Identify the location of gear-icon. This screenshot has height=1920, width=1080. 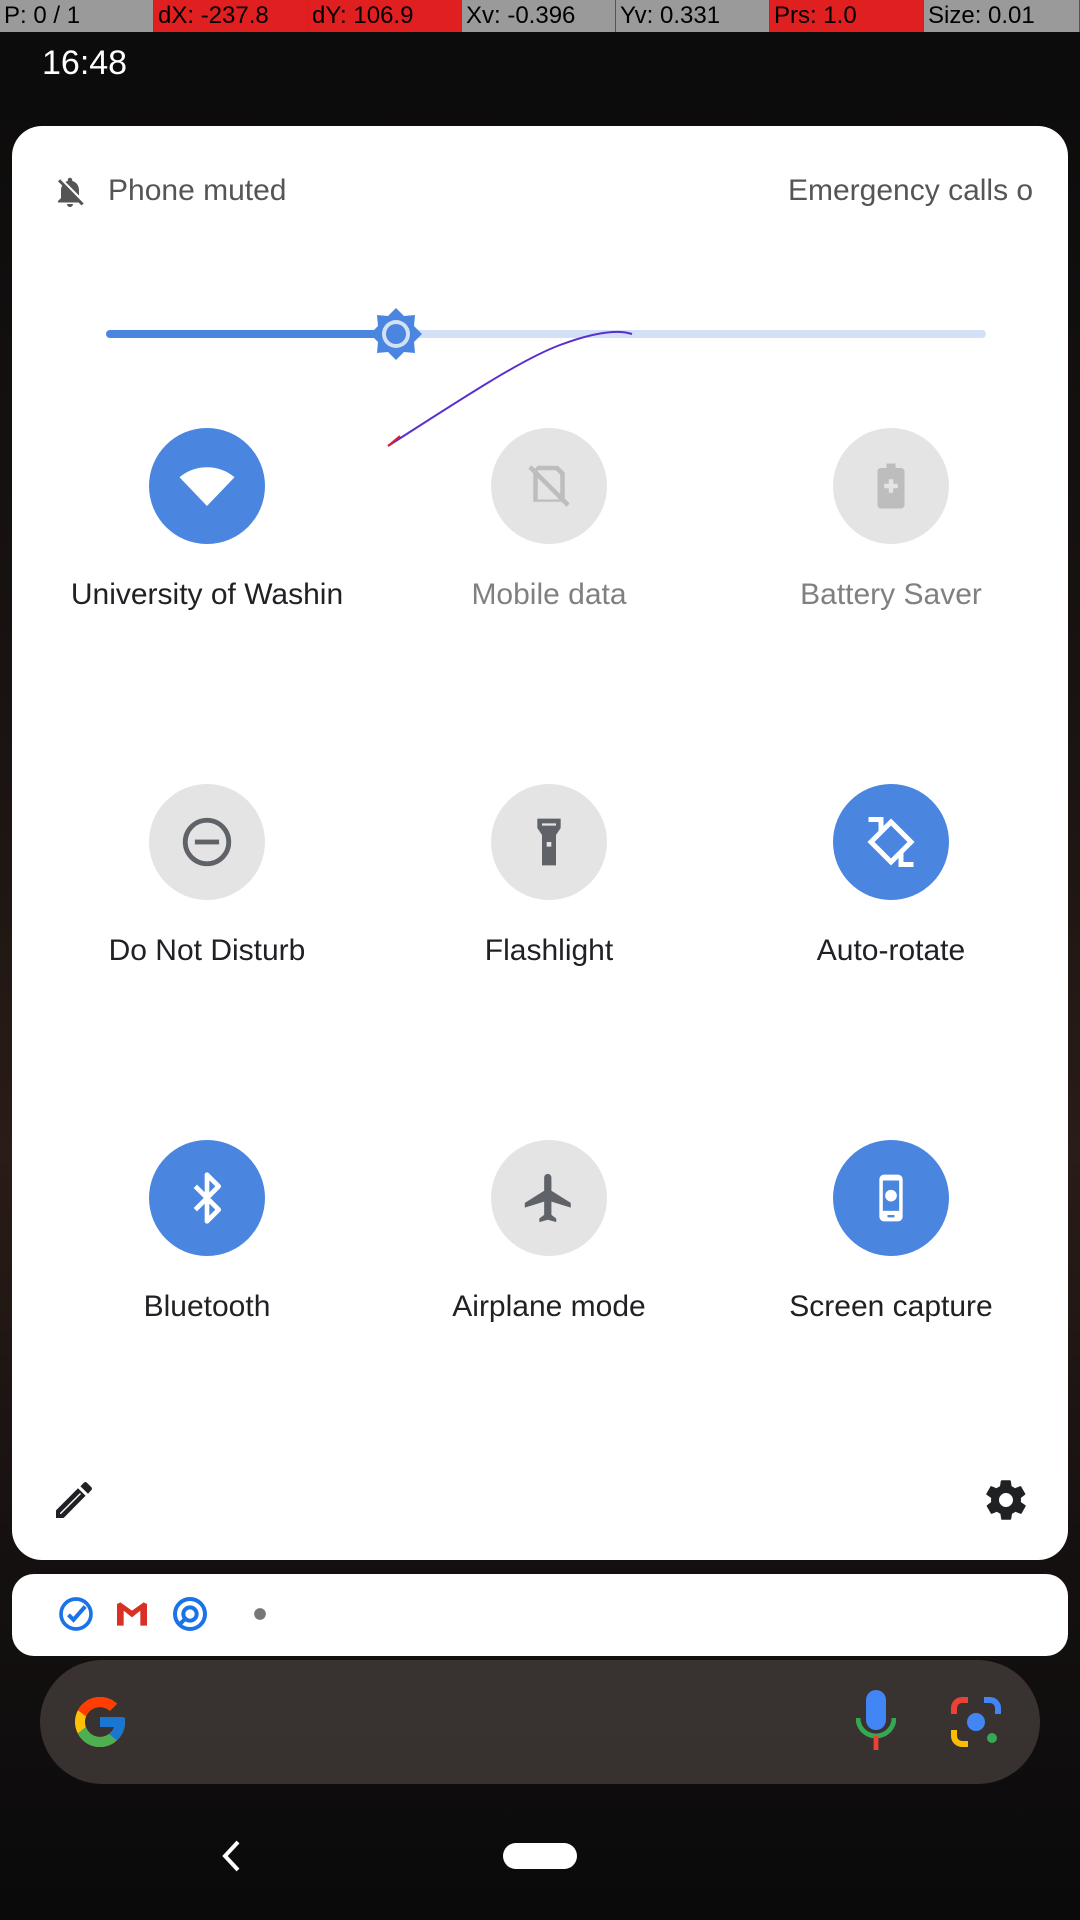
(1006, 1500).